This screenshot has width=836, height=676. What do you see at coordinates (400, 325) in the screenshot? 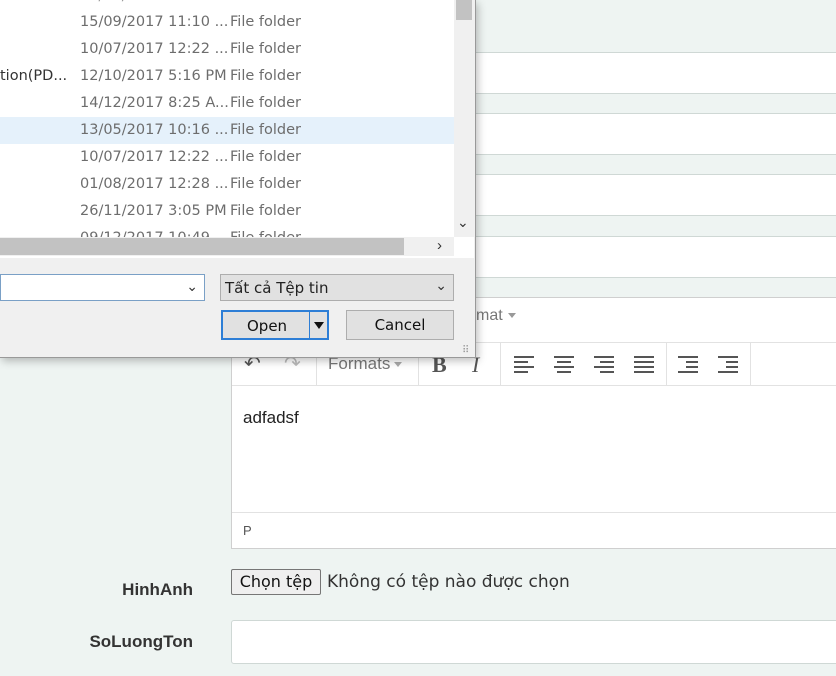
I see `cancel-button: Cancel` at bounding box center [400, 325].